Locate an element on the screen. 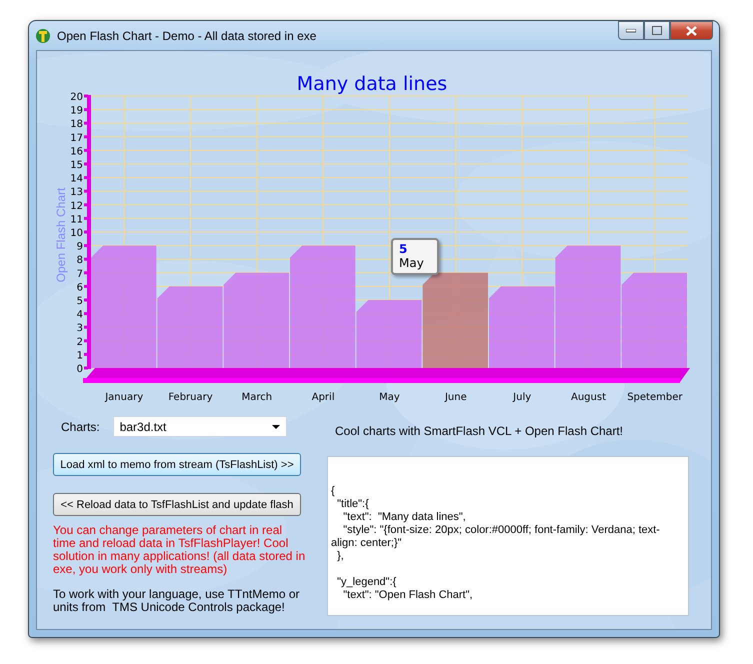 The height and width of the screenshot is (664, 753). x-tick-label: March is located at coordinates (257, 397).